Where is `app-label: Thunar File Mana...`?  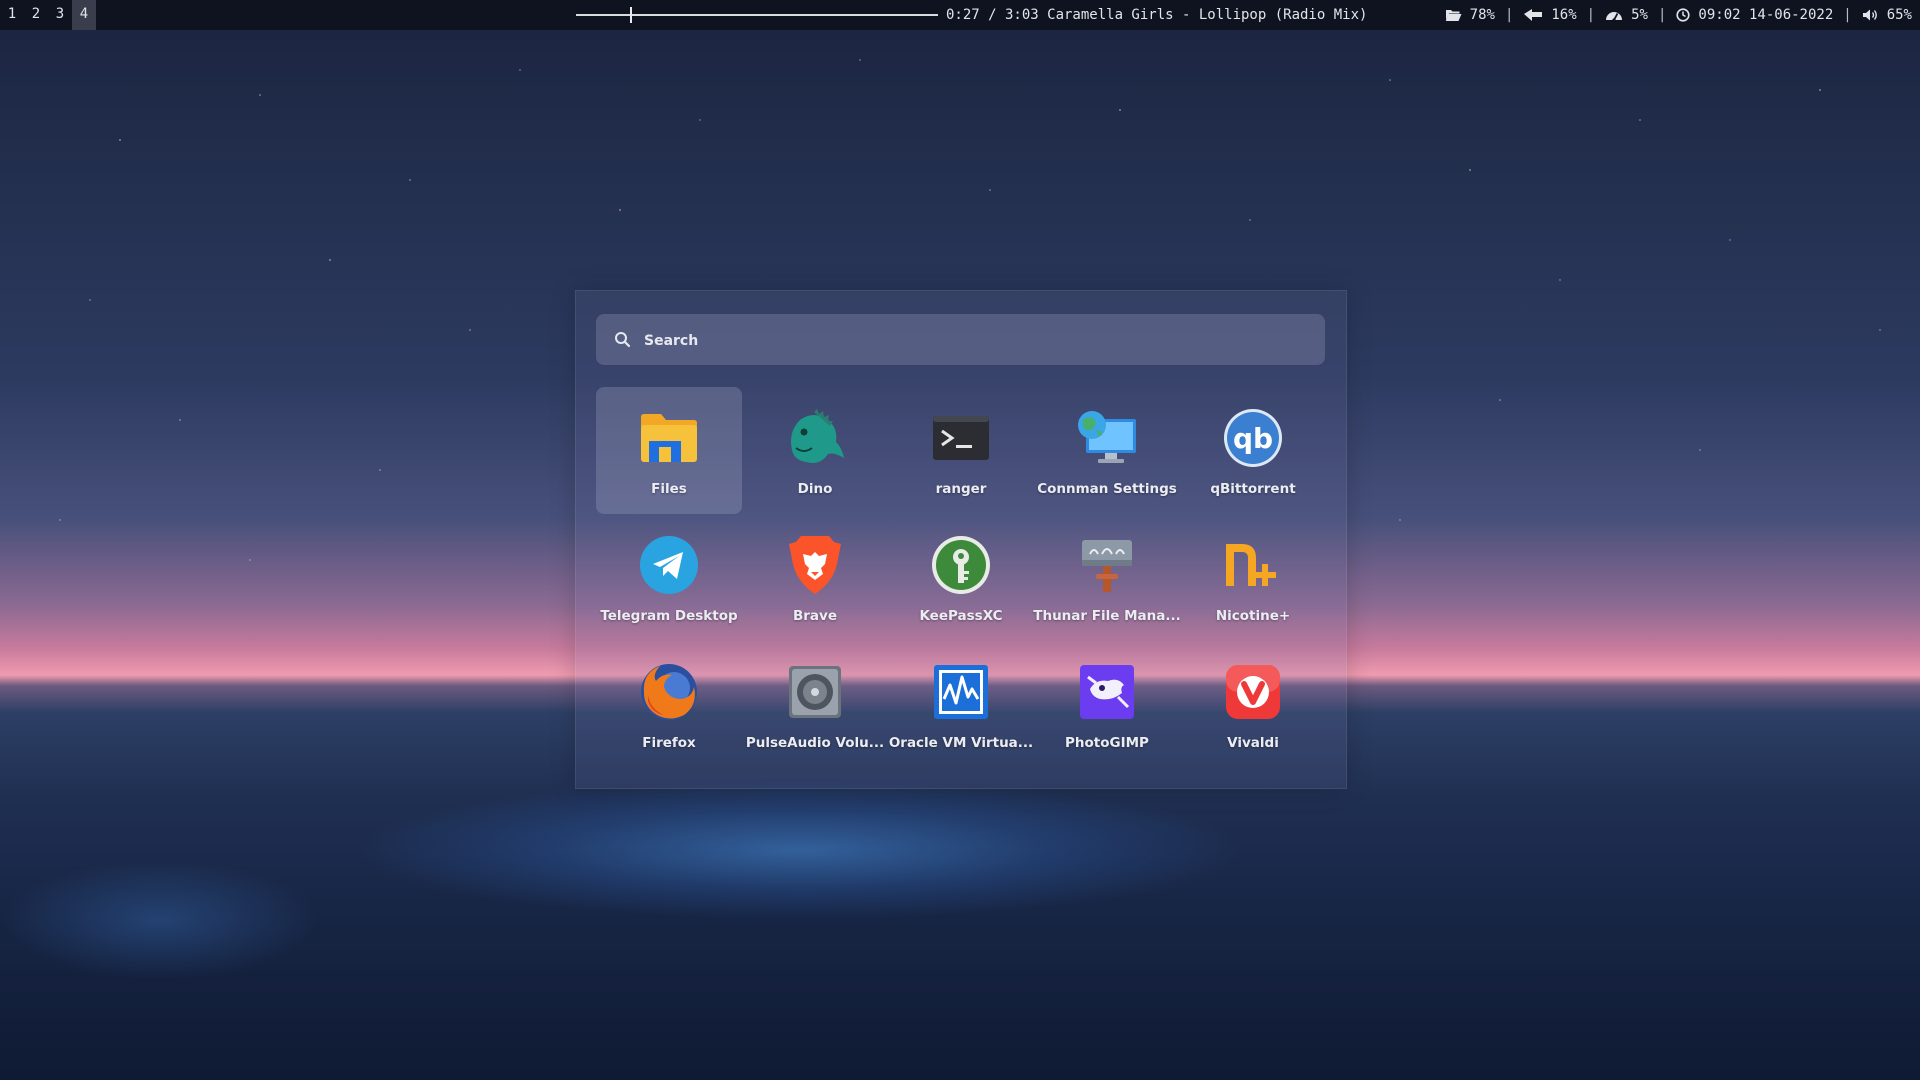 app-label: Thunar File Mana... is located at coordinates (1107, 616).